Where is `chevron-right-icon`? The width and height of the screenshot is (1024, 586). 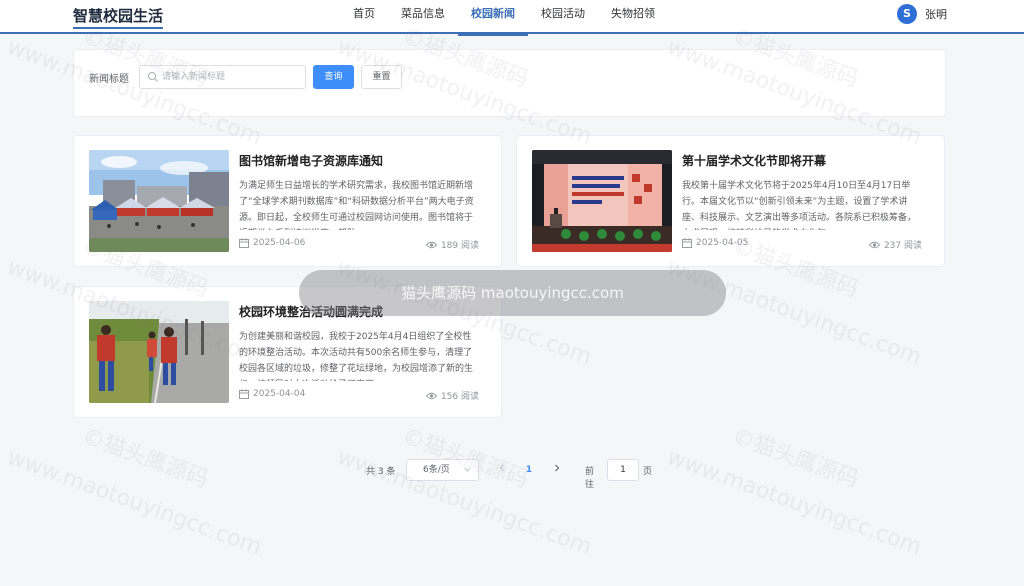 chevron-right-icon is located at coordinates (557, 468).